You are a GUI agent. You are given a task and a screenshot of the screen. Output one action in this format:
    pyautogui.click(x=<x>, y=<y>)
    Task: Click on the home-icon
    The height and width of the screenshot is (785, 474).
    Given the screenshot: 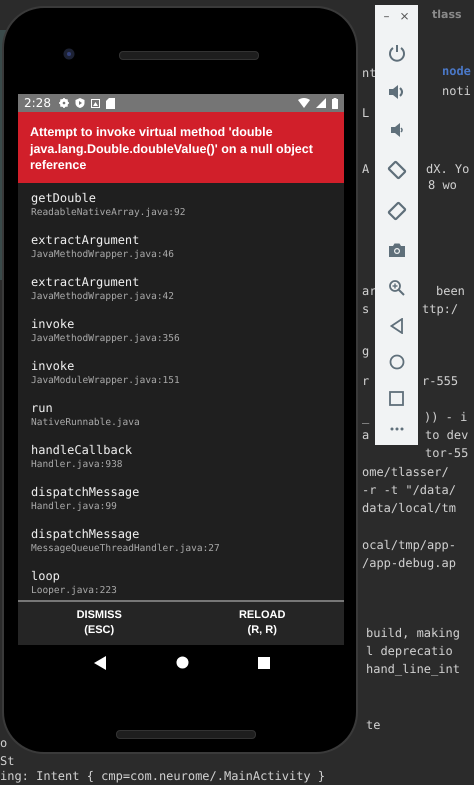 What is the action you would take?
    pyautogui.click(x=182, y=662)
    